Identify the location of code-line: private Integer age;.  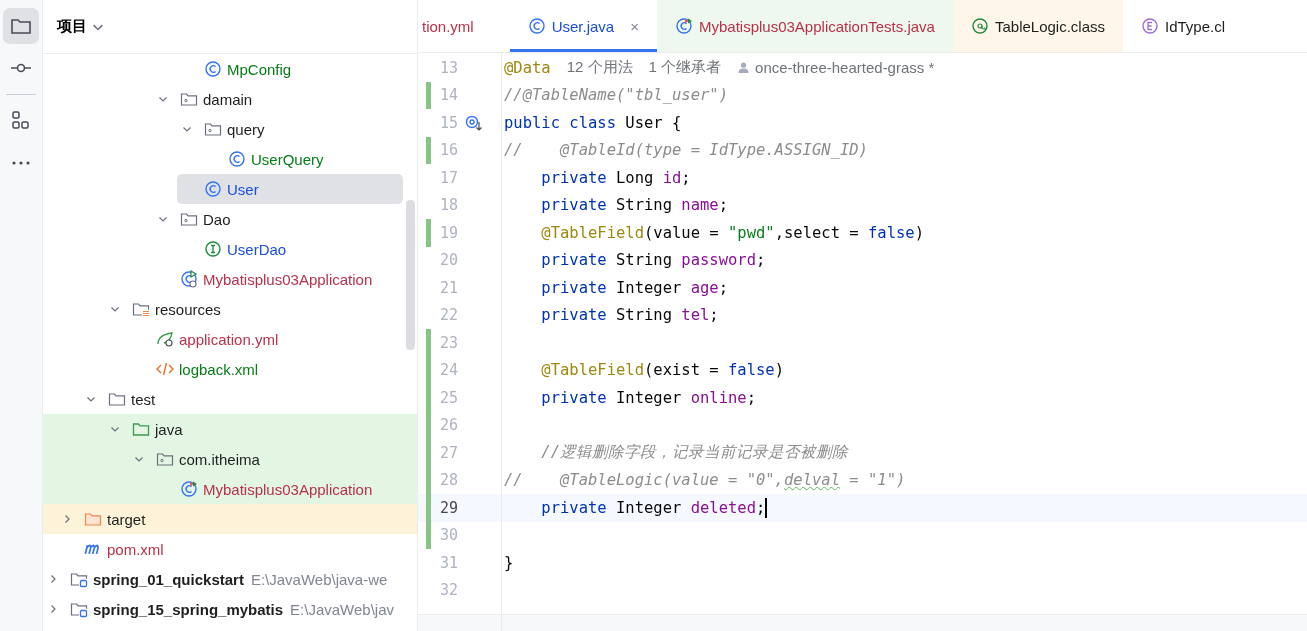
(634, 287).